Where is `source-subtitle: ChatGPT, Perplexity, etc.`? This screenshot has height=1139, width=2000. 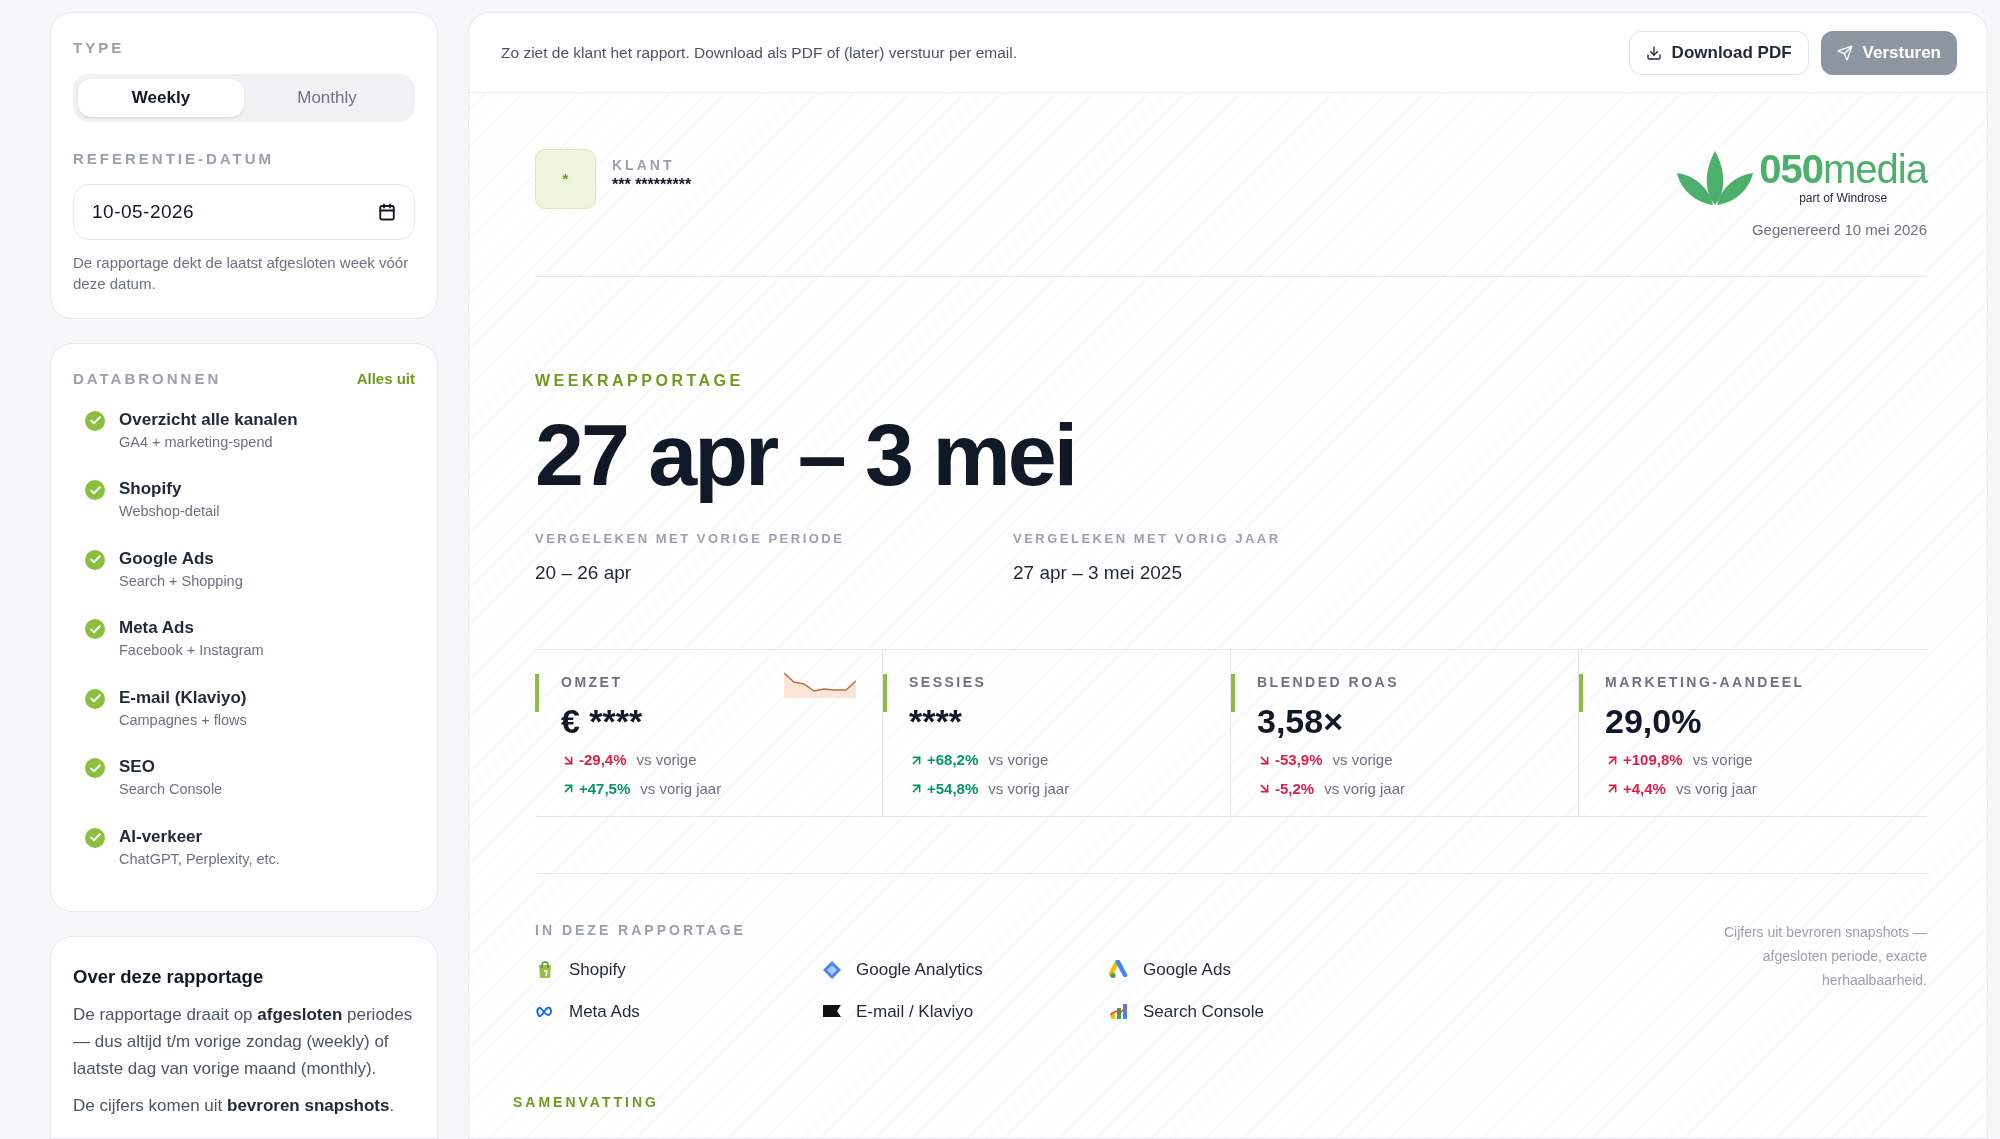
source-subtitle: ChatGPT, Perplexity, etc. is located at coordinates (199, 859).